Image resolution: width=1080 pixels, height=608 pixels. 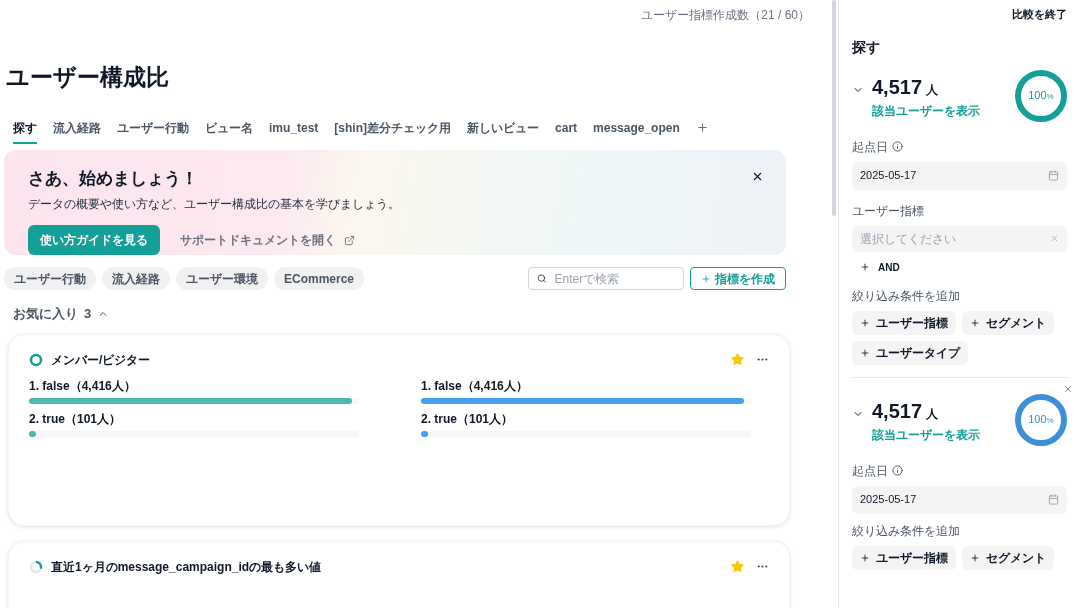 What do you see at coordinates (725, 15) in the screenshot?
I see `quota-text: ユーザー指標作成数（21 / 60）` at bounding box center [725, 15].